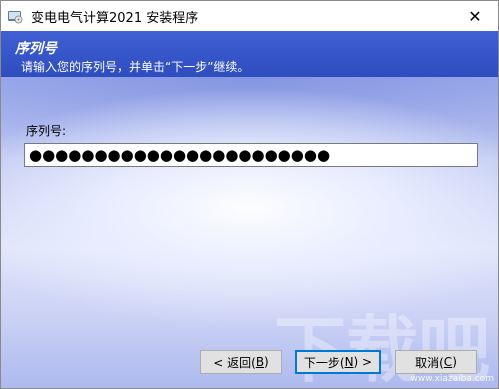 This screenshot has height=389, width=499. Describe the element at coordinates (249, 54) in the screenshot. I see `page-header: 序列号 请输入您的序列号，并单击“下一步”继续。` at that location.